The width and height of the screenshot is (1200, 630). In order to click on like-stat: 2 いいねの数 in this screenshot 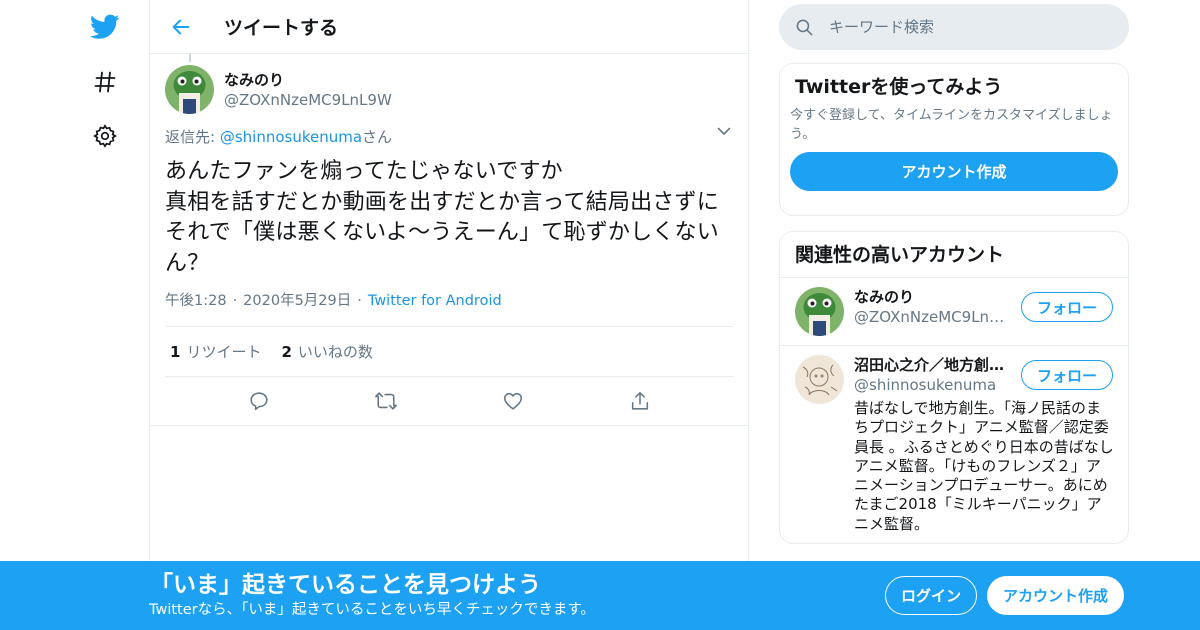, I will do `click(326, 351)`.